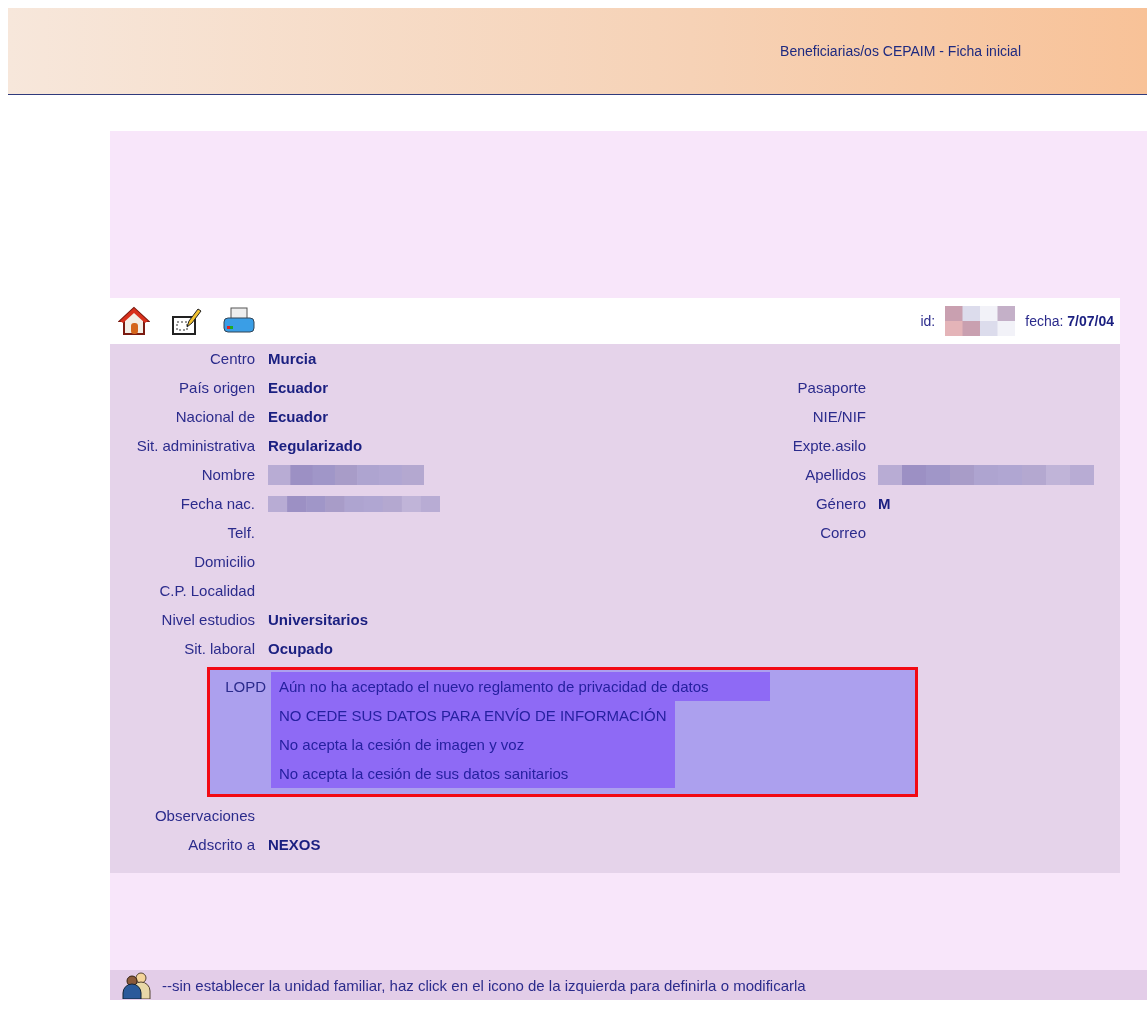 The width and height of the screenshot is (1147, 1030). I want to click on field-value: Murcia, so click(292, 358).